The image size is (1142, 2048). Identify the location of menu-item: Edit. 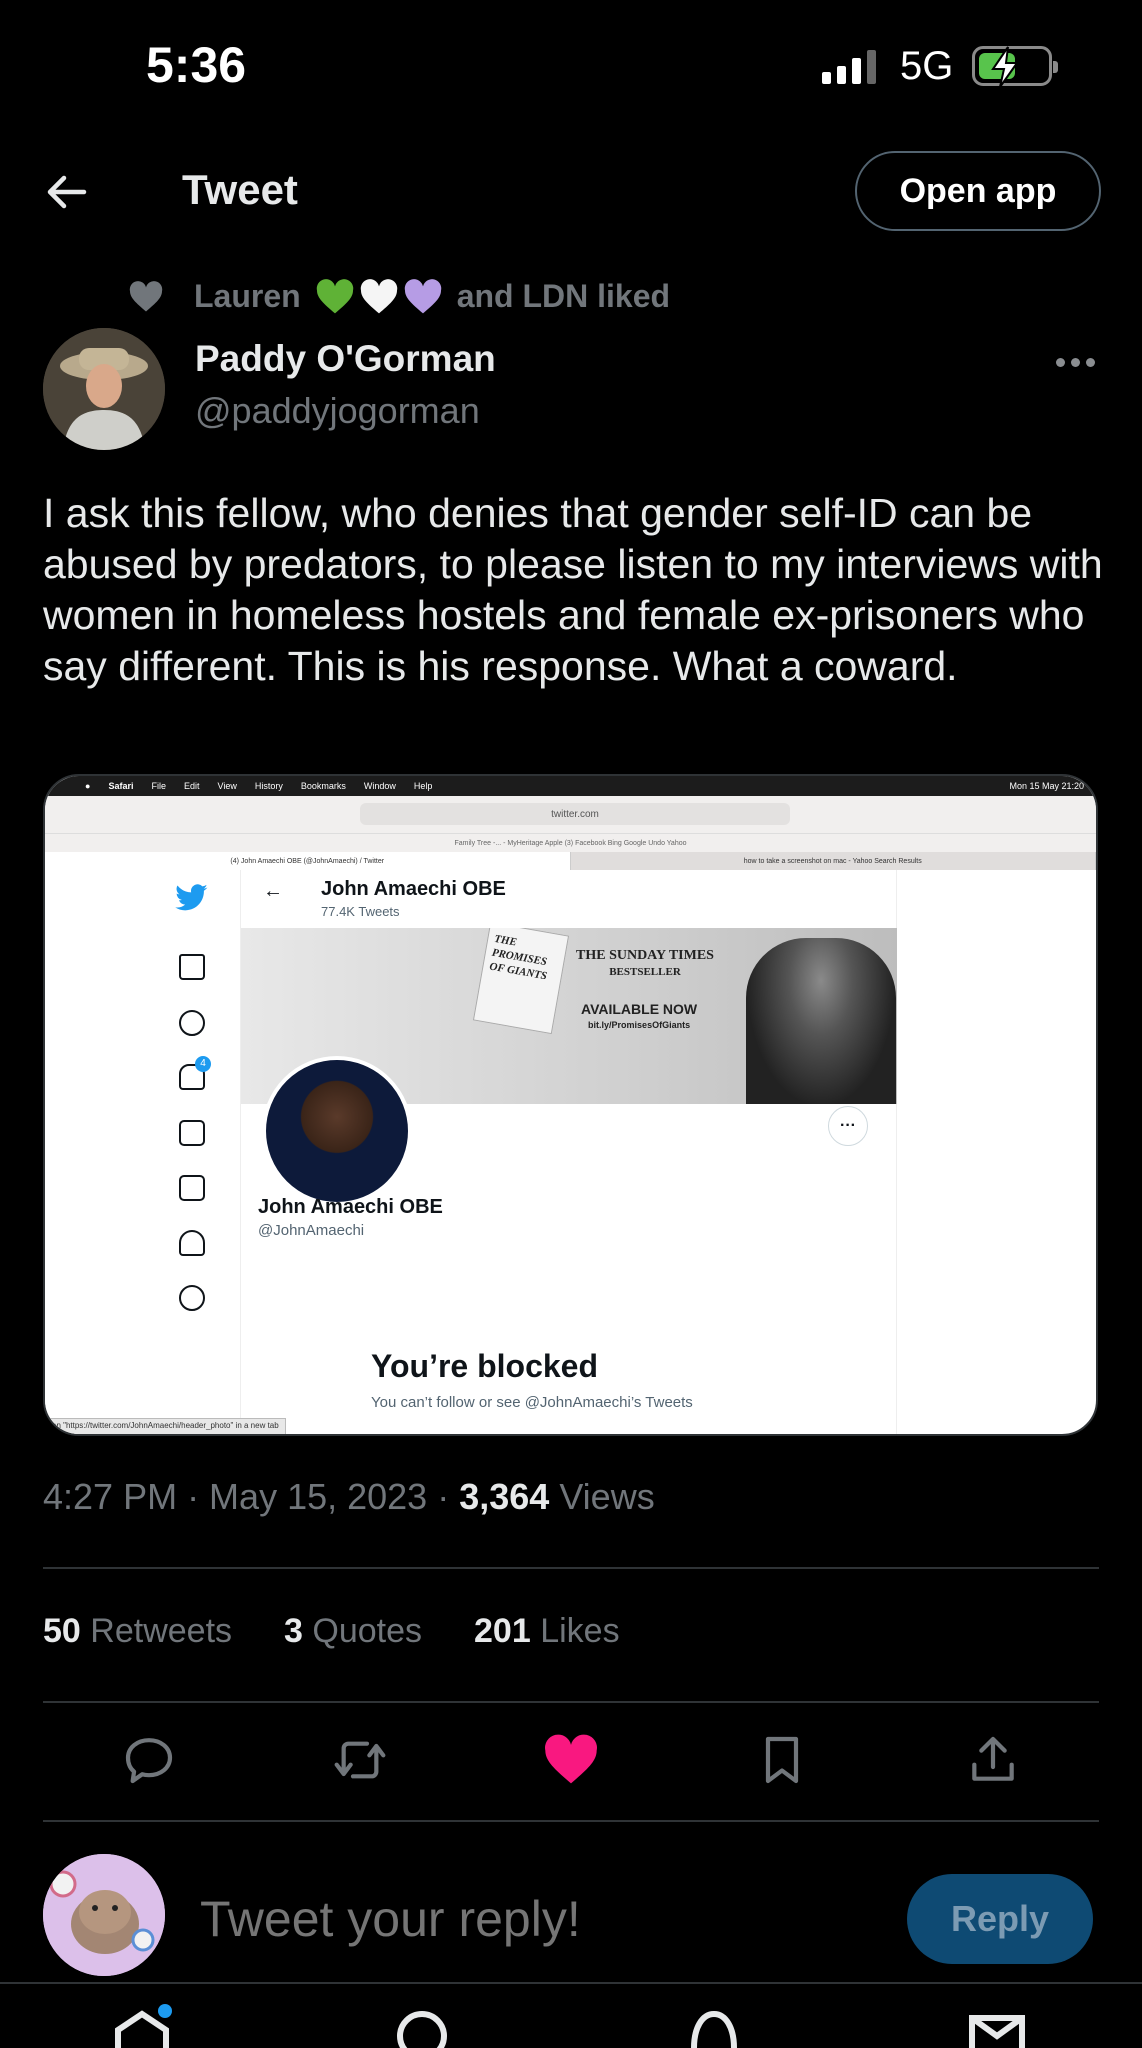
(191, 786).